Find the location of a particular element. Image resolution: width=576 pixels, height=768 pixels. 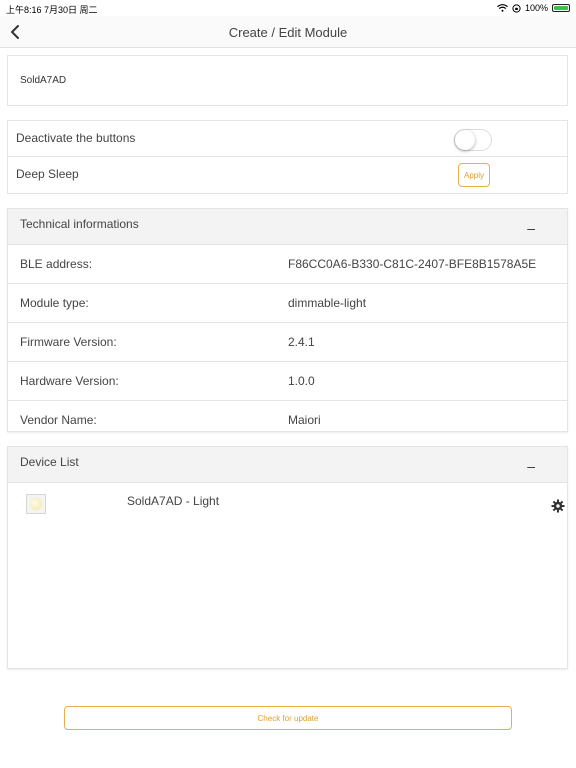

deep-sleep-label: Deep Sleep is located at coordinates (47, 174).